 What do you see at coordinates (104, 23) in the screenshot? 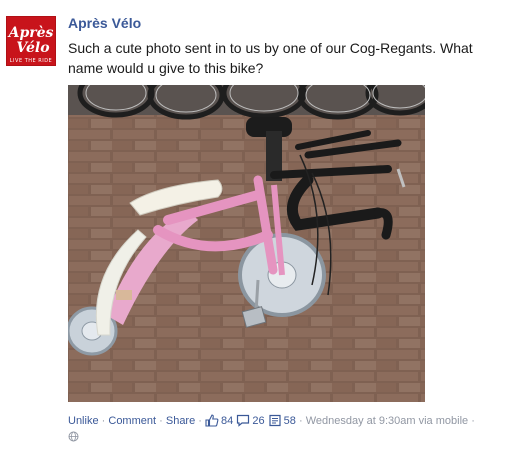
I see `page-name-link: Après Vélo` at bounding box center [104, 23].